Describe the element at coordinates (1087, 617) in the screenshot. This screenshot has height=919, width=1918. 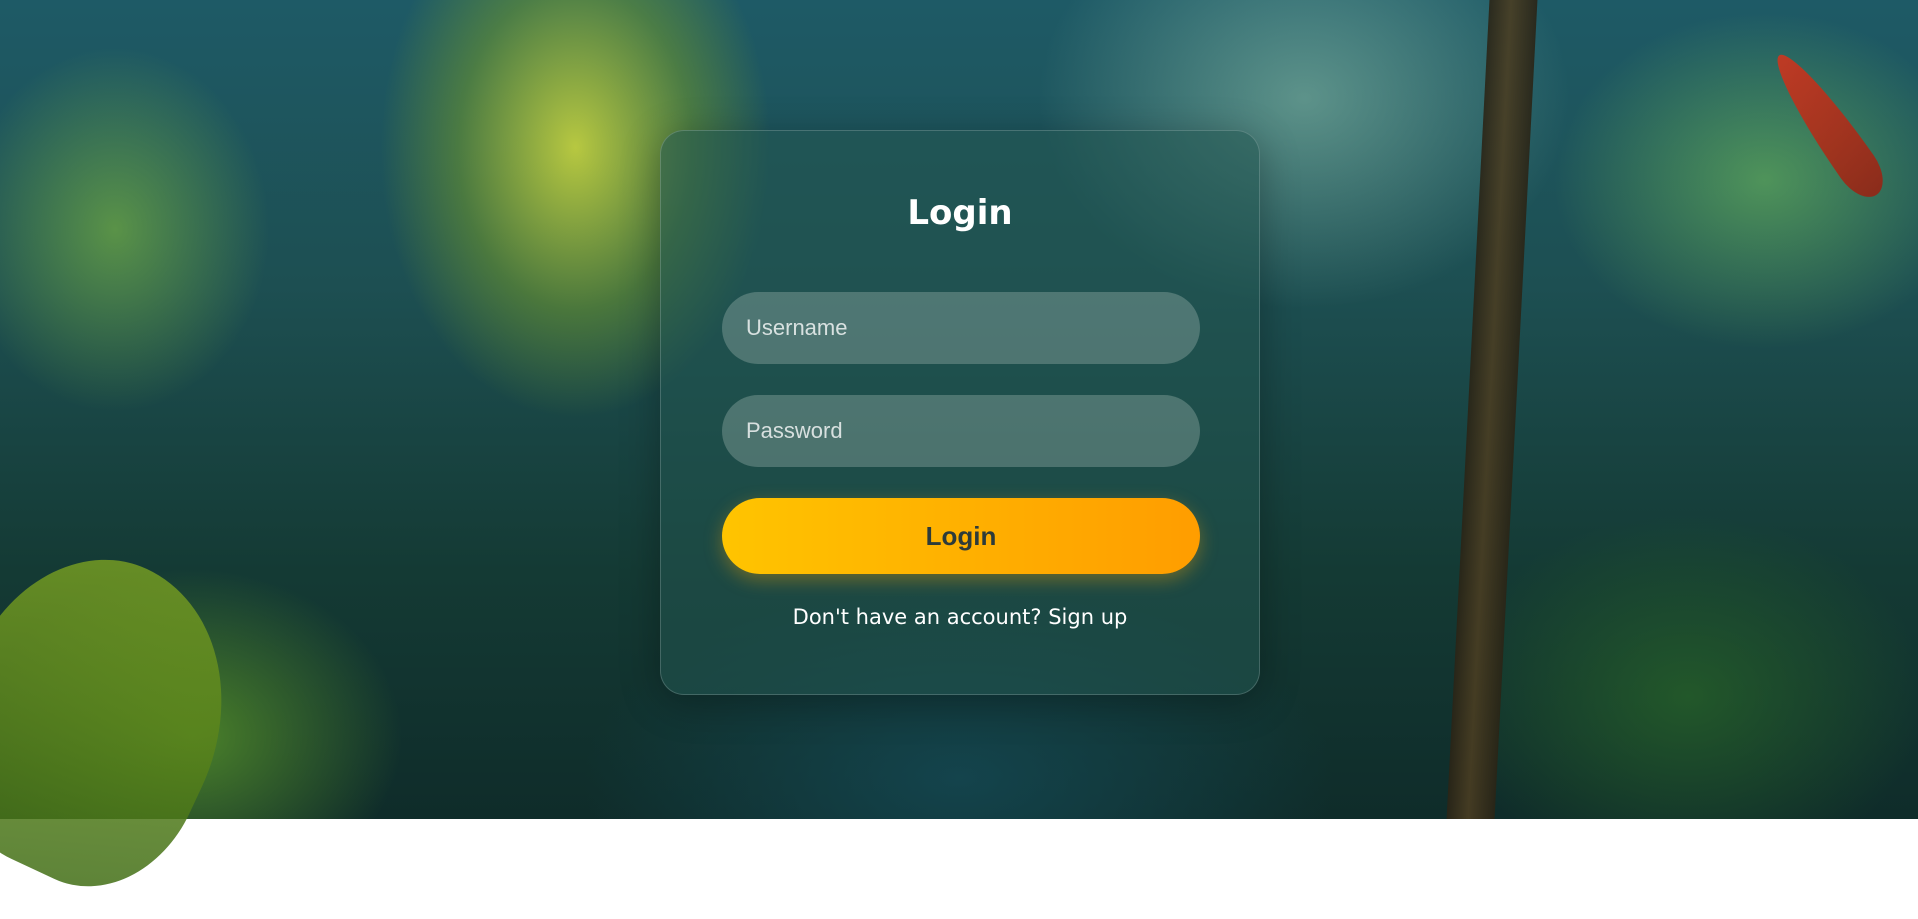
I see `signup-link: Sign up` at that location.